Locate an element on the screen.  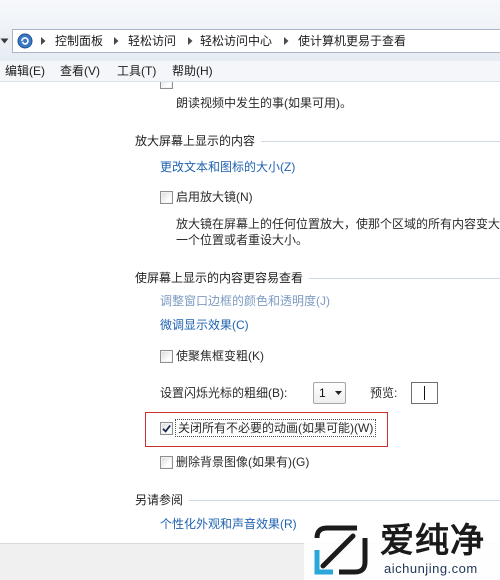
magnifier-description-line: 放大镜在屏幕上的任何位置放大，使那个区域的所有内容变大 is located at coordinates (338, 224).